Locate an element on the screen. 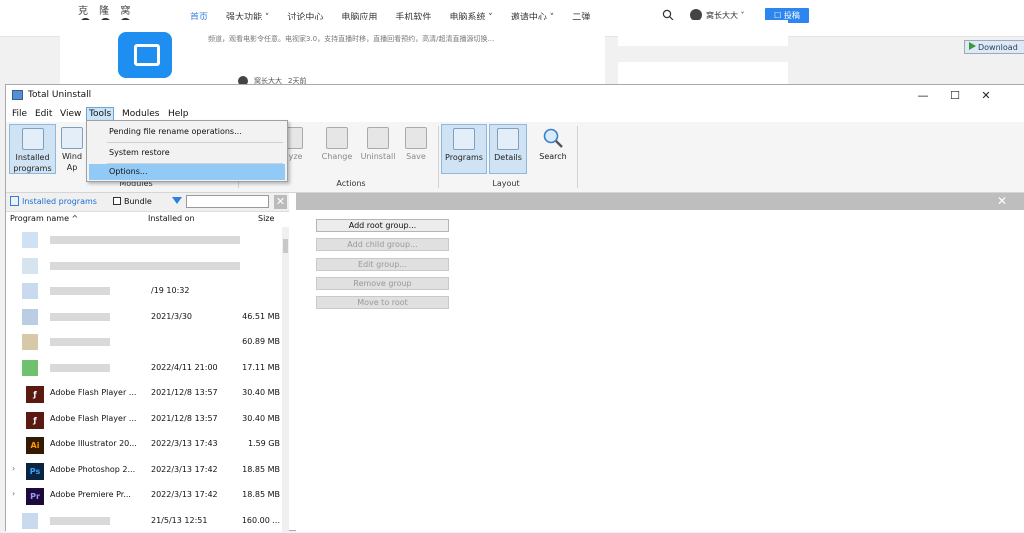  download-button: Download is located at coordinates (994, 47).